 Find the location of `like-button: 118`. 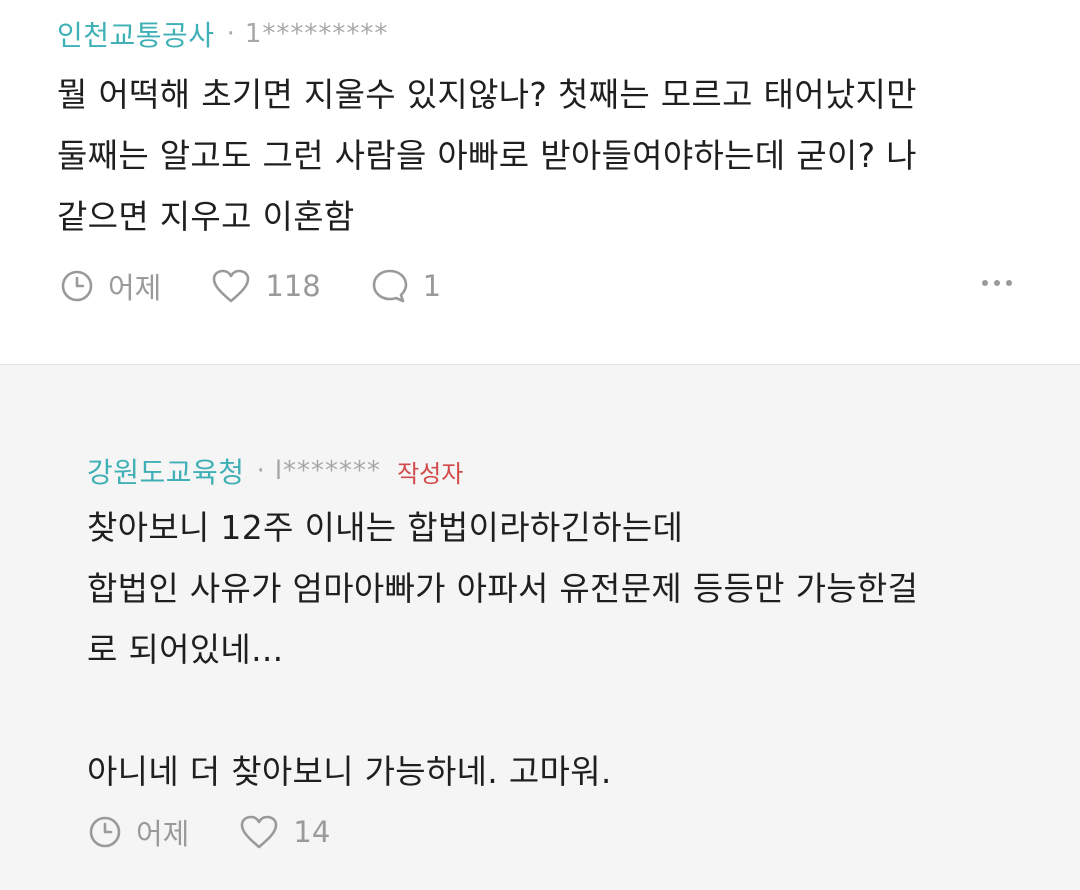

like-button: 118 is located at coordinates (266, 286).